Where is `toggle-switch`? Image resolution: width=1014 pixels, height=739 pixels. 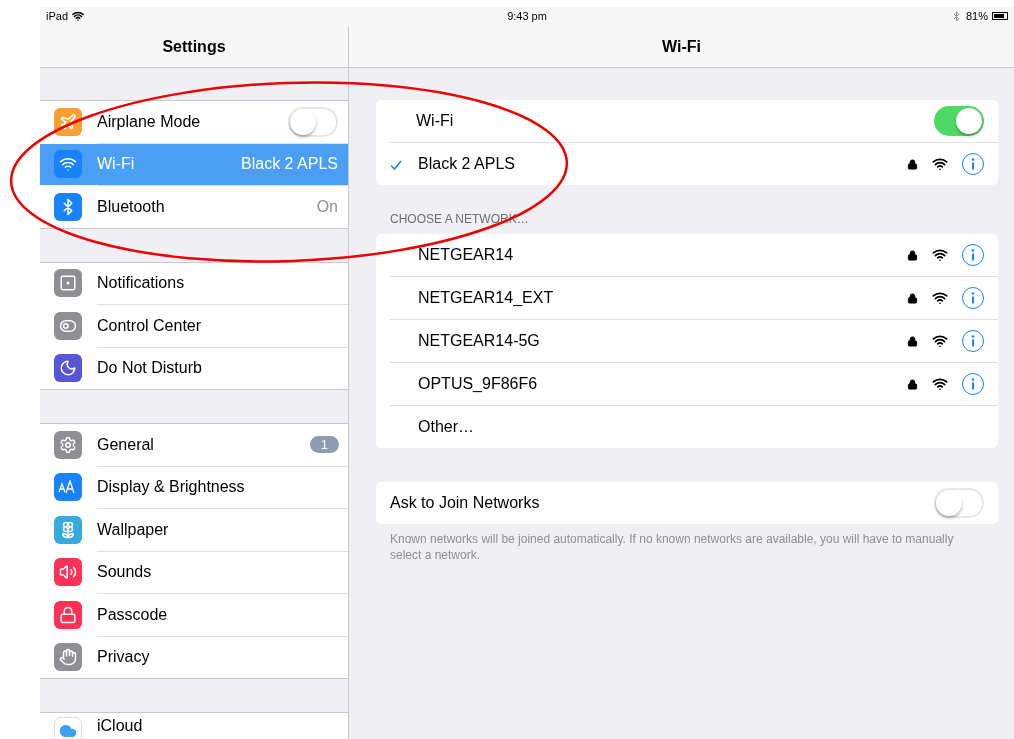 toggle-switch is located at coordinates (313, 121).